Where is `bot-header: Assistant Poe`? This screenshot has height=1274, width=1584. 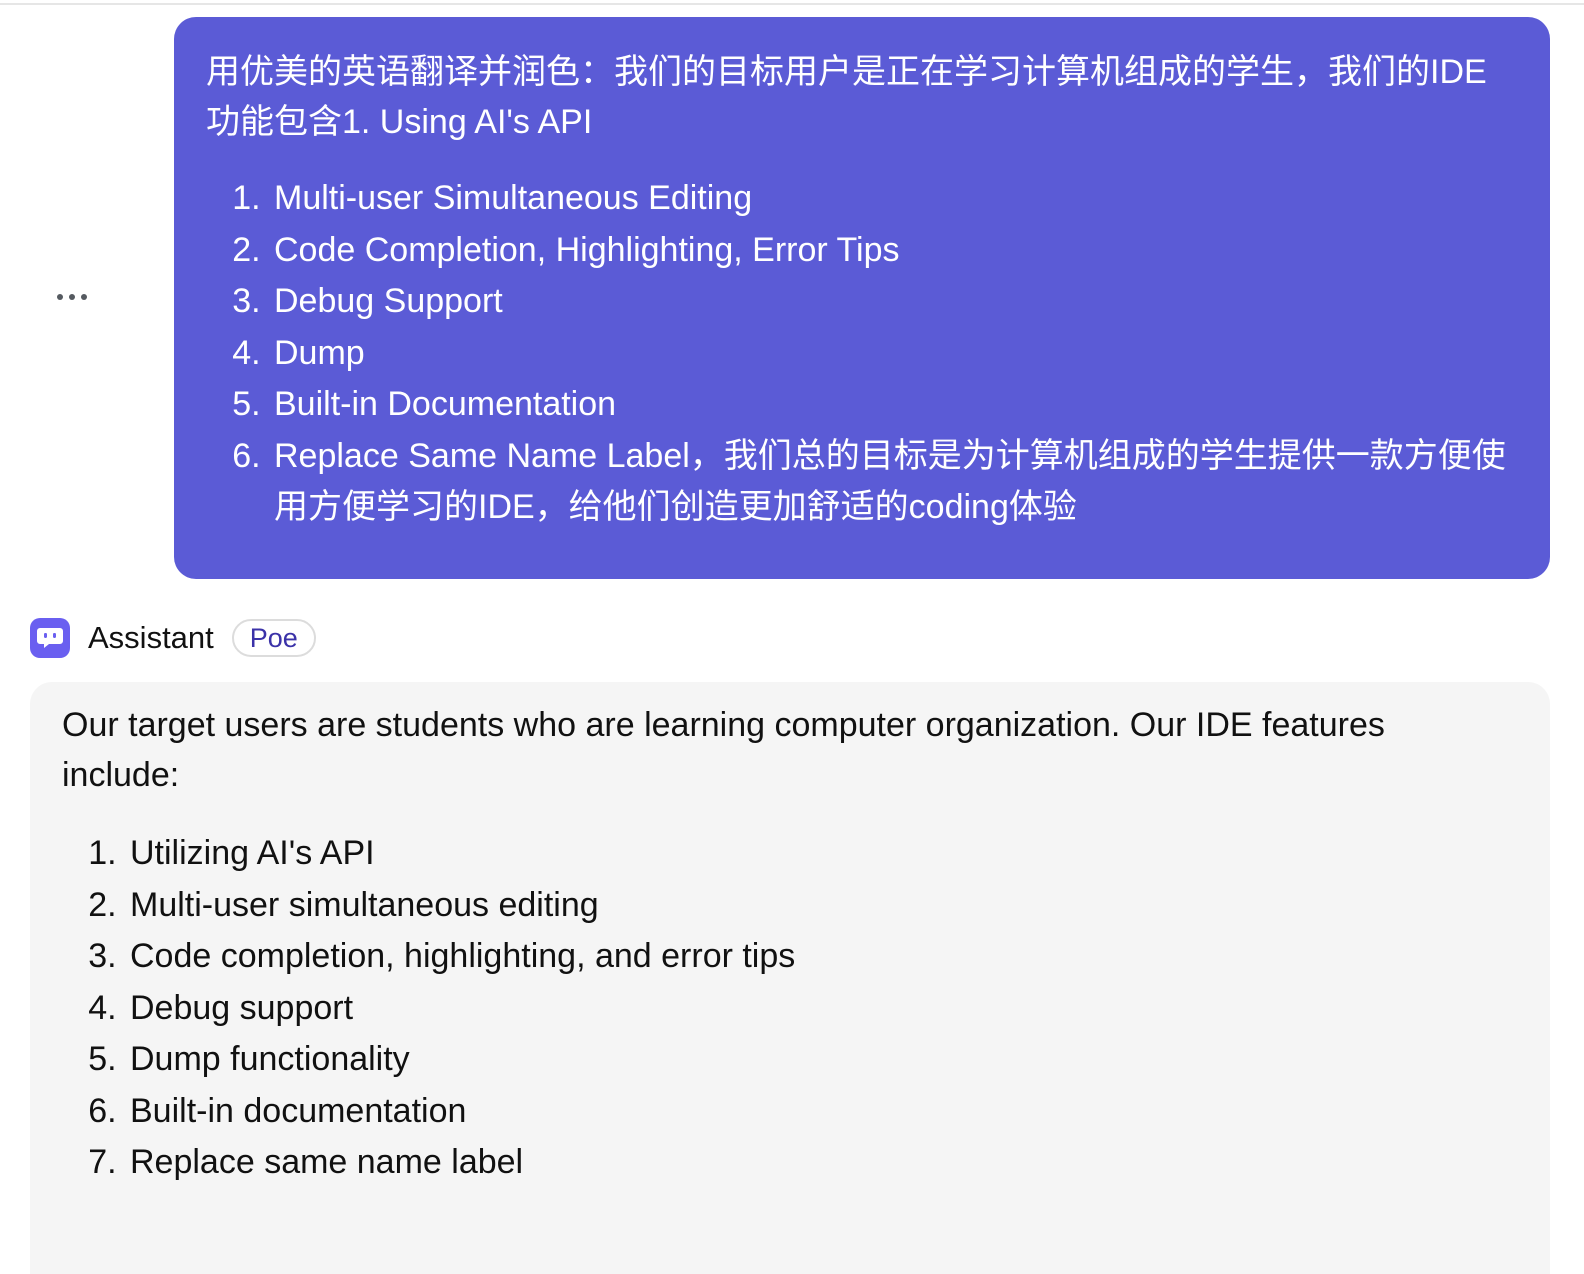 bot-header: Assistant Poe is located at coordinates (173, 638).